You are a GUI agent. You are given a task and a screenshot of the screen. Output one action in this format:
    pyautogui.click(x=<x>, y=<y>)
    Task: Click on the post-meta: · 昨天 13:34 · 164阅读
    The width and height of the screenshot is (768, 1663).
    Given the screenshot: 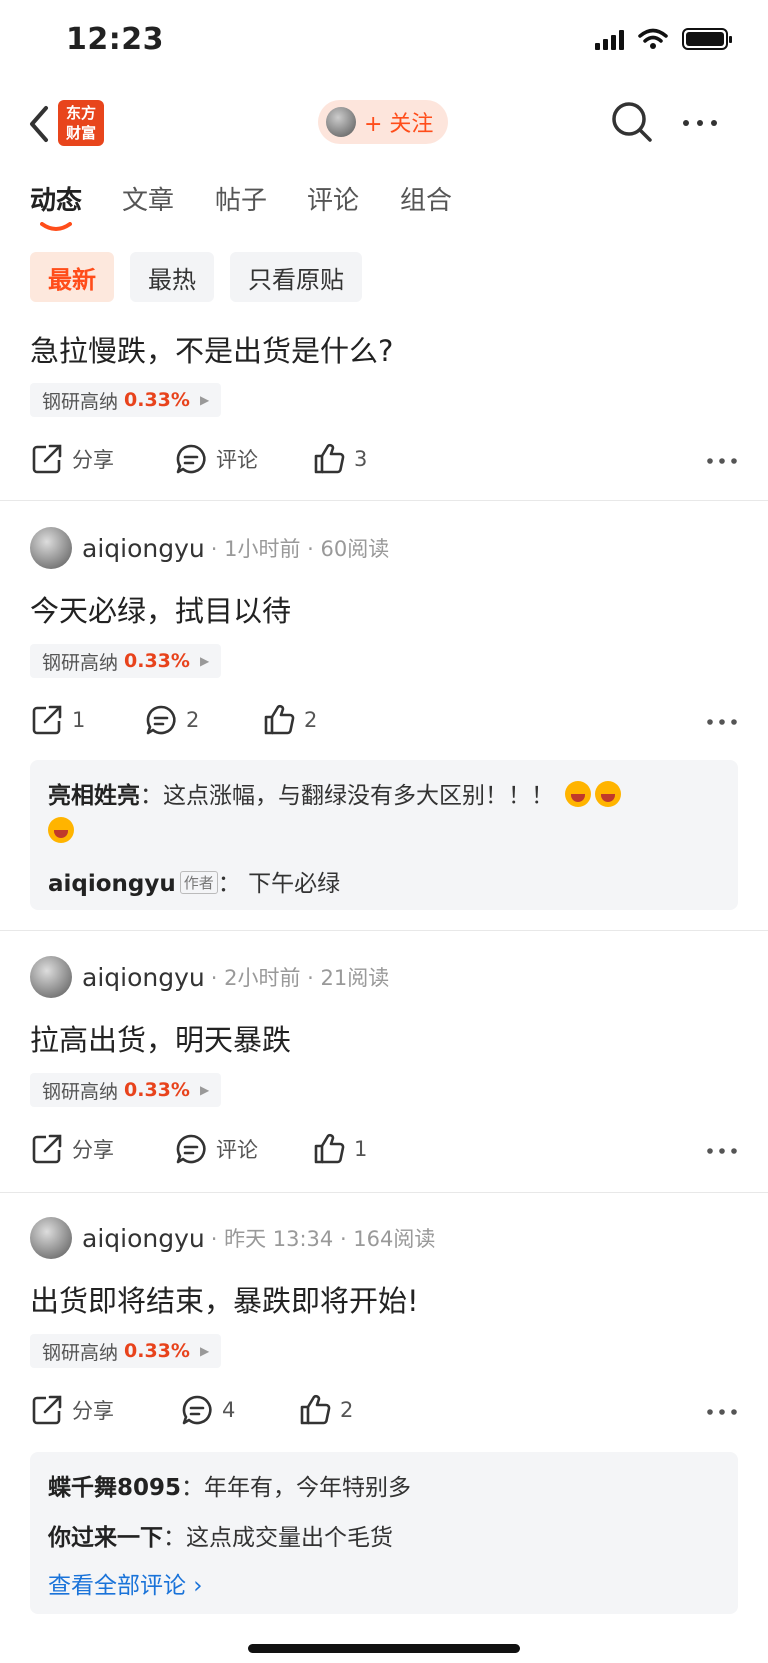 What is the action you would take?
    pyautogui.click(x=323, y=1239)
    